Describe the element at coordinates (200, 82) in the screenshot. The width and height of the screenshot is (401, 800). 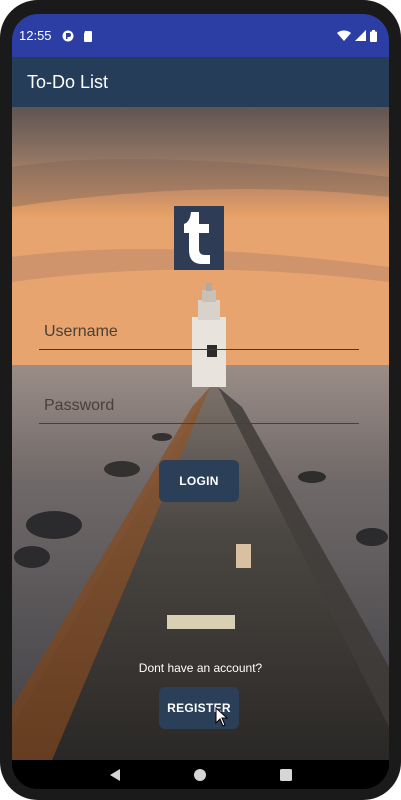
I see `app-bar: To-Do List` at that location.